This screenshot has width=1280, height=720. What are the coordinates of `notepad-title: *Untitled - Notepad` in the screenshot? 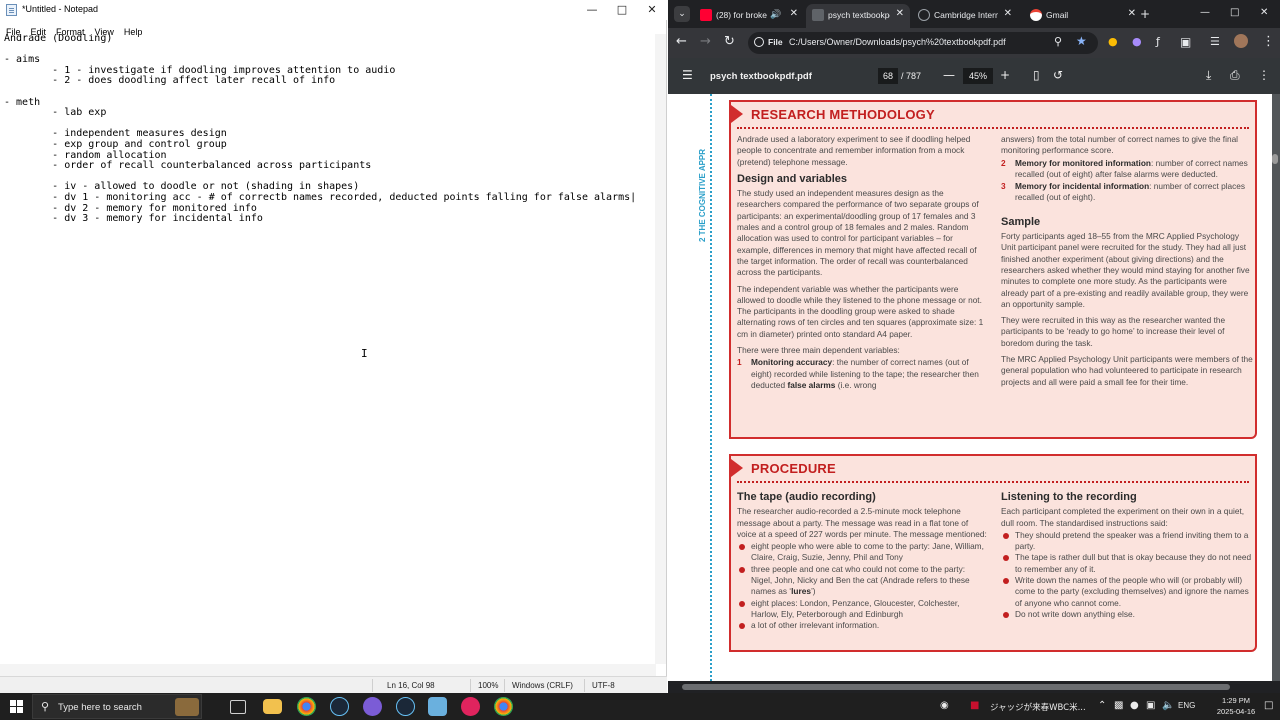 It's located at (60, 9).